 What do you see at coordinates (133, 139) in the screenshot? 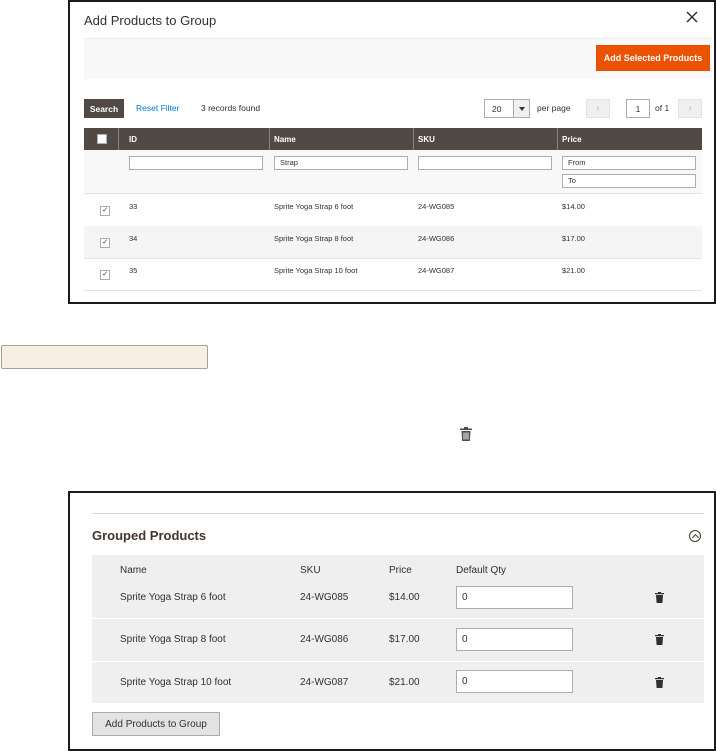
I see `column-header-id: ID` at bounding box center [133, 139].